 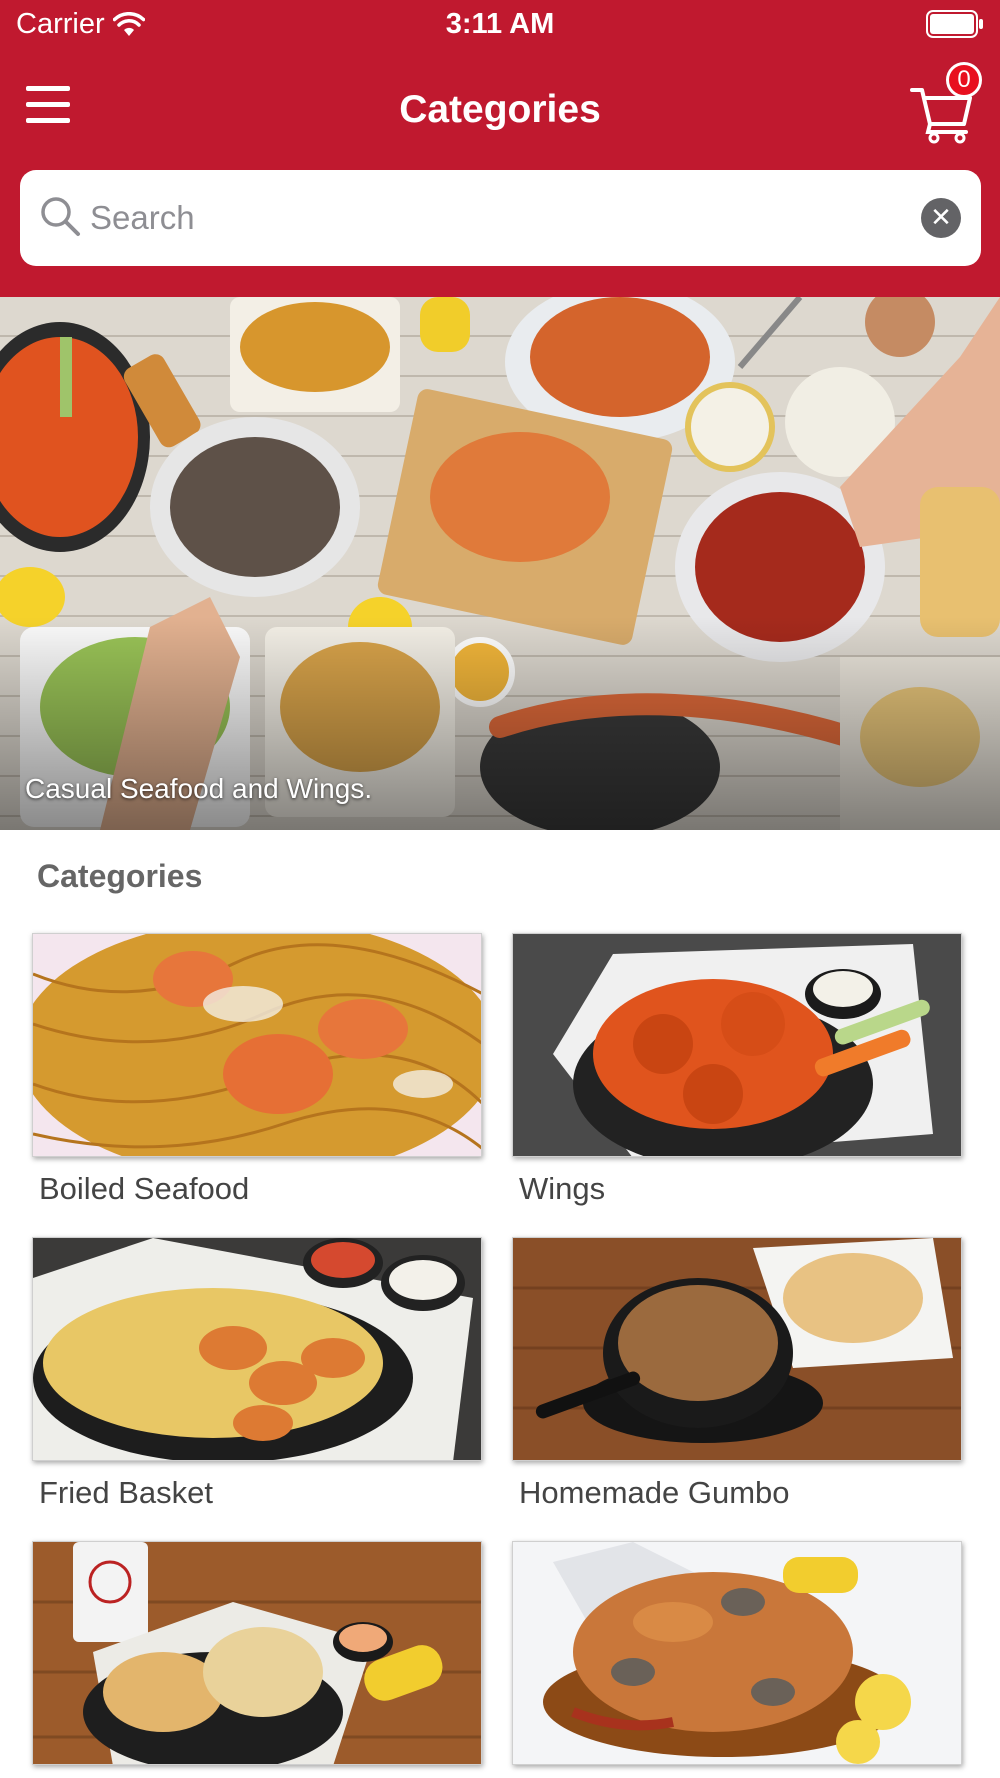 I want to click on search-input, so click(x=510, y=218).